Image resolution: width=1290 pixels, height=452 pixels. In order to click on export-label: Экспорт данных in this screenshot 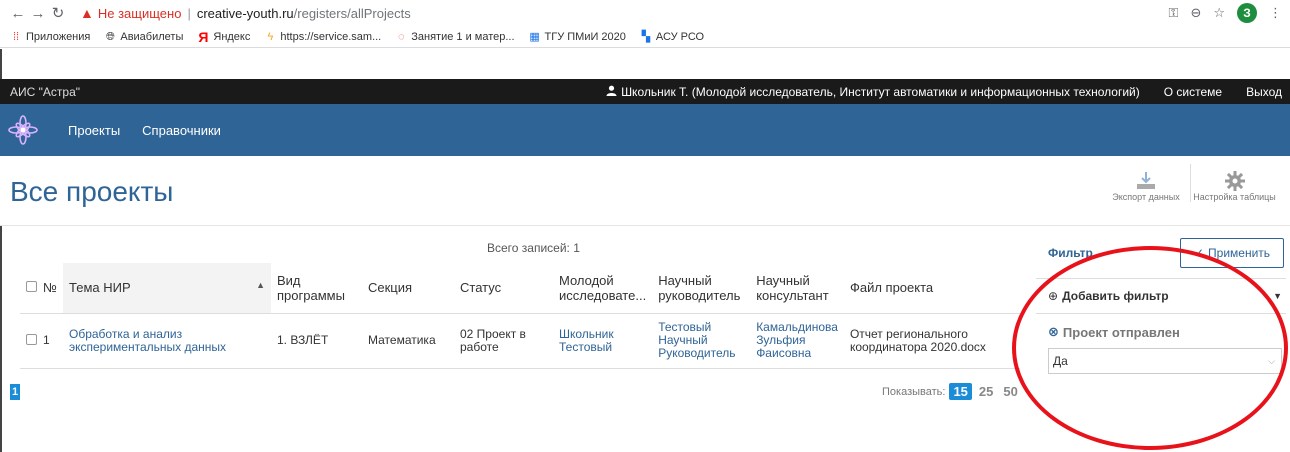, I will do `click(1146, 197)`.